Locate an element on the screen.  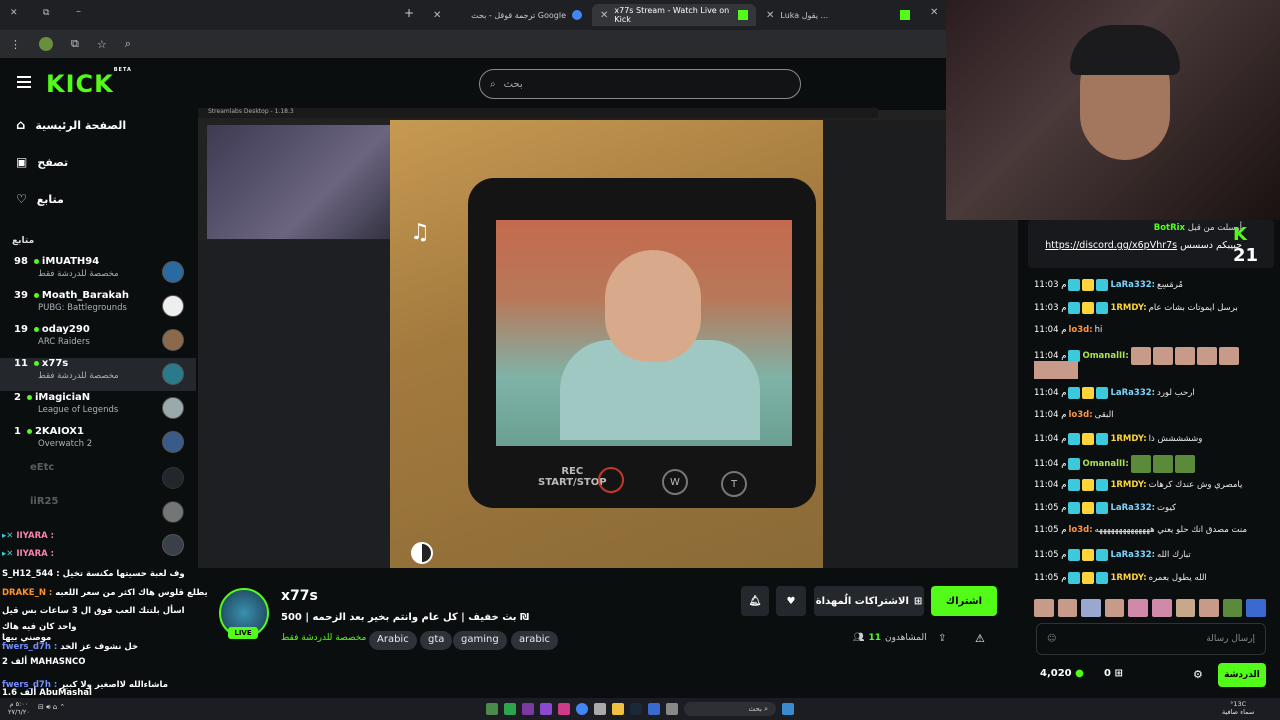
restore-icon: ⧉ is located at coordinates (46, 13).